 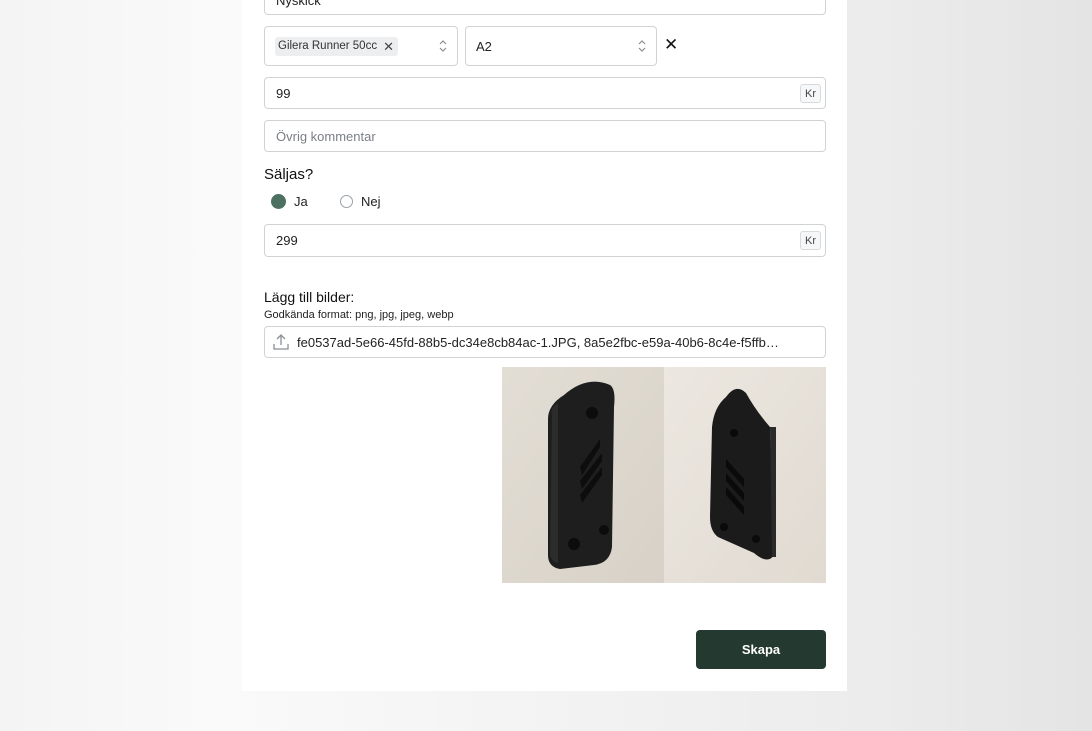 I want to click on condition-field: Nyskick, so click(x=545, y=7).